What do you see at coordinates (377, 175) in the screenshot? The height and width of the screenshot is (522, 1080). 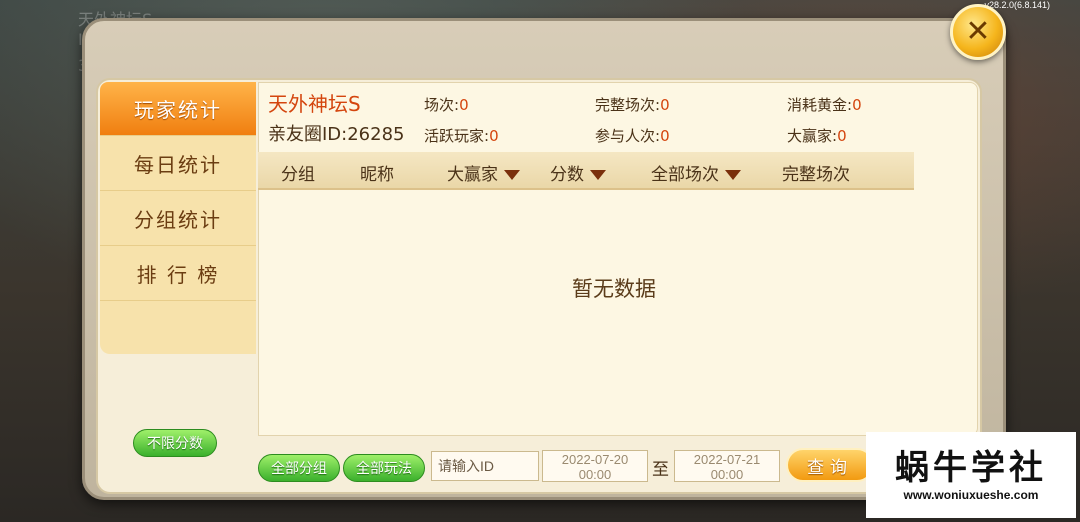 I see `th-nickname: 昵称` at bounding box center [377, 175].